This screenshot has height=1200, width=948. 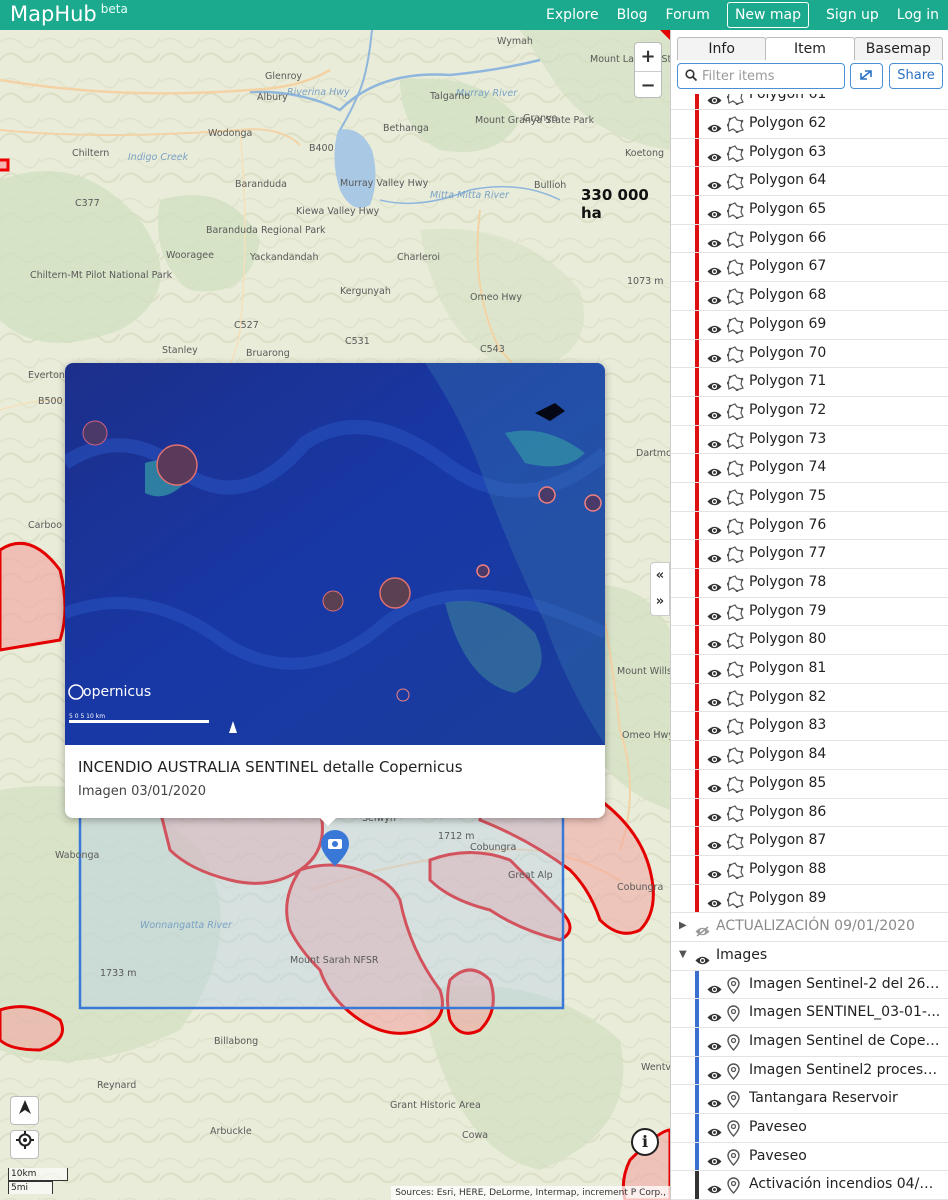 I want to click on north-arrow-button, so click(x=24, y=1110).